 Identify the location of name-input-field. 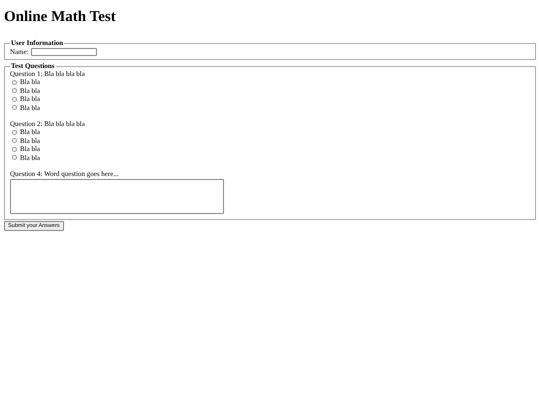
(63, 52).